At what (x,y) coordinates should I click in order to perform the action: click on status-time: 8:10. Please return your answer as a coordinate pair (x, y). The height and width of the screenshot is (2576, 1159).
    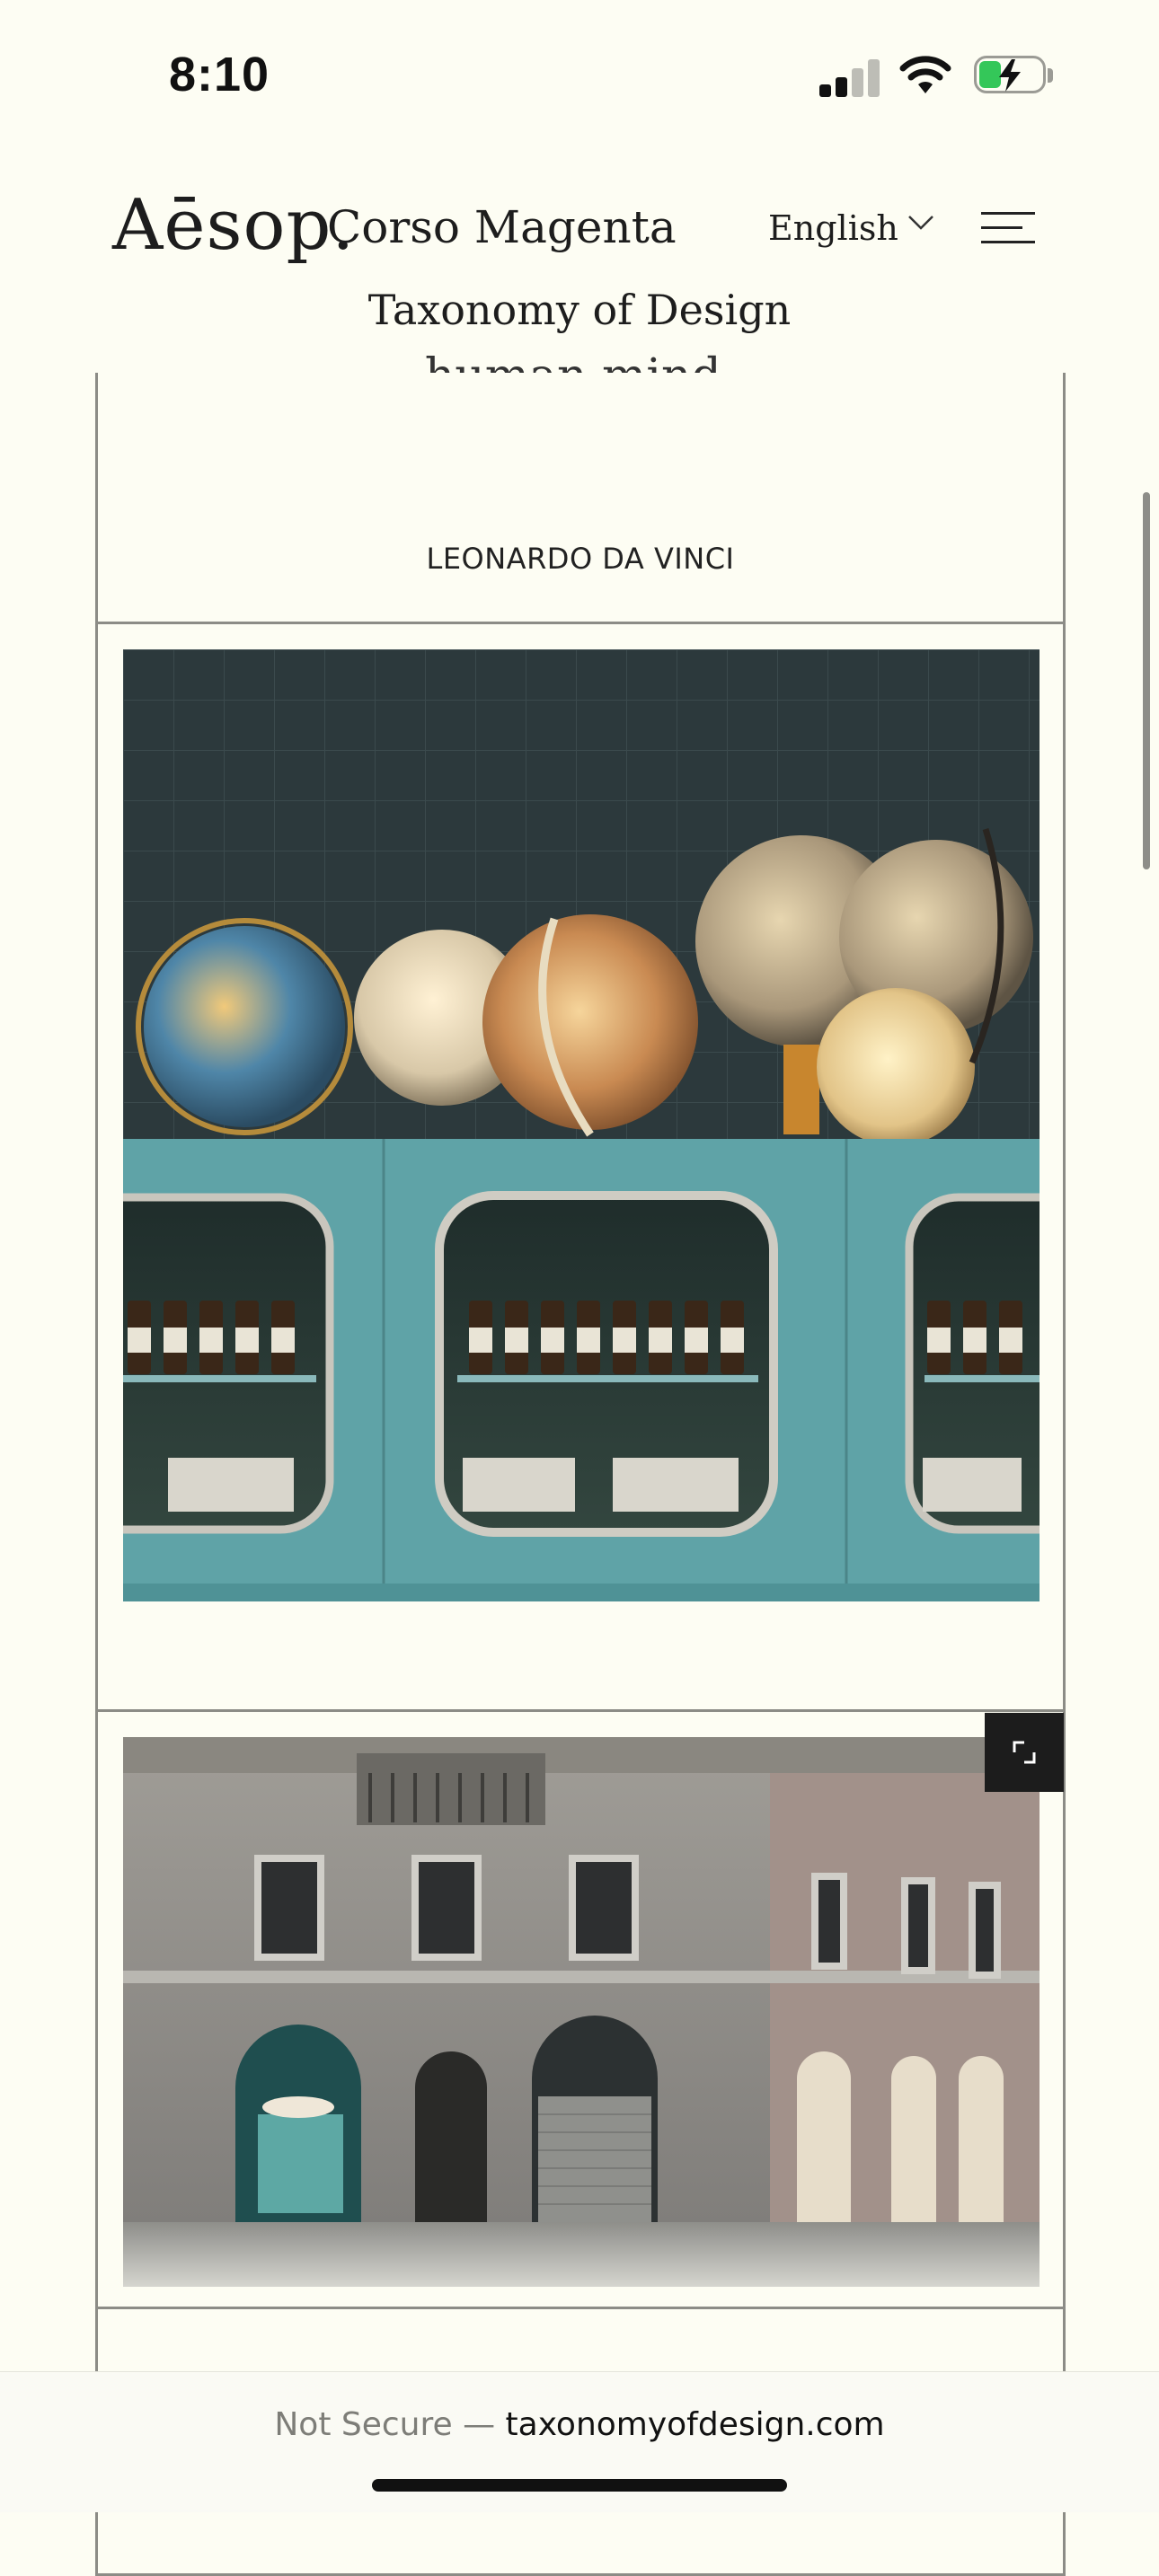
    Looking at the image, I should click on (219, 74).